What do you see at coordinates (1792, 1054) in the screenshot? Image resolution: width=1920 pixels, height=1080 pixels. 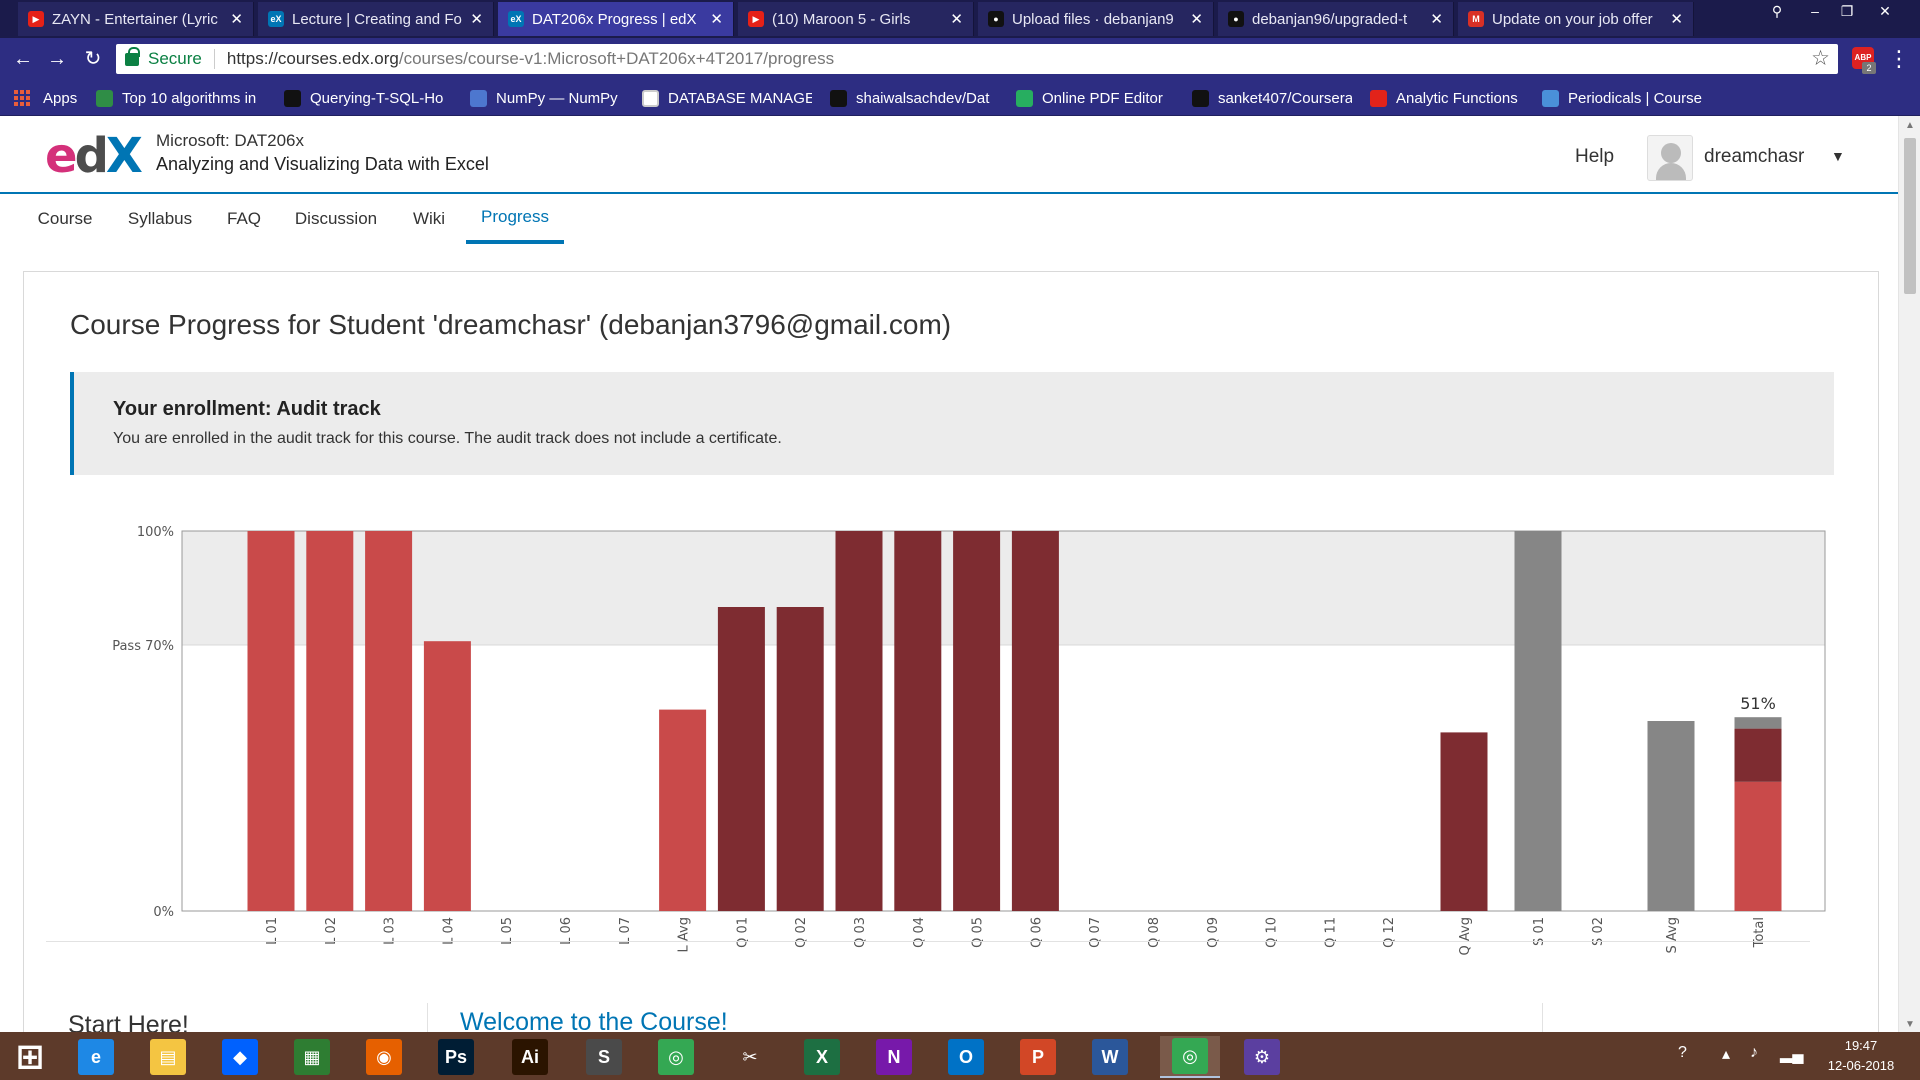 I see `network-icon: ▂▄` at bounding box center [1792, 1054].